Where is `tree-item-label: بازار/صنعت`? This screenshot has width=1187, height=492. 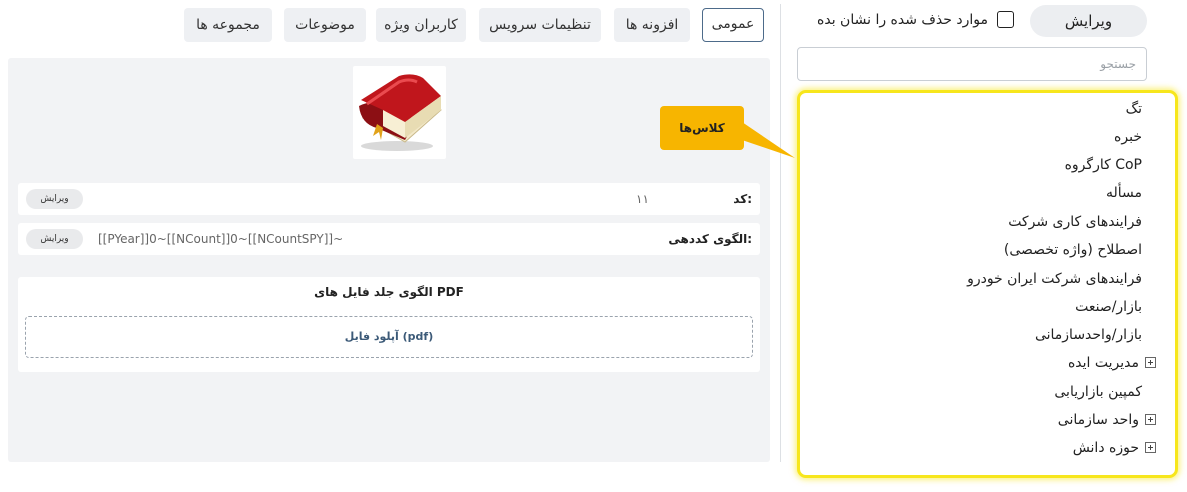 tree-item-label: بازار/صنعت is located at coordinates (1108, 307).